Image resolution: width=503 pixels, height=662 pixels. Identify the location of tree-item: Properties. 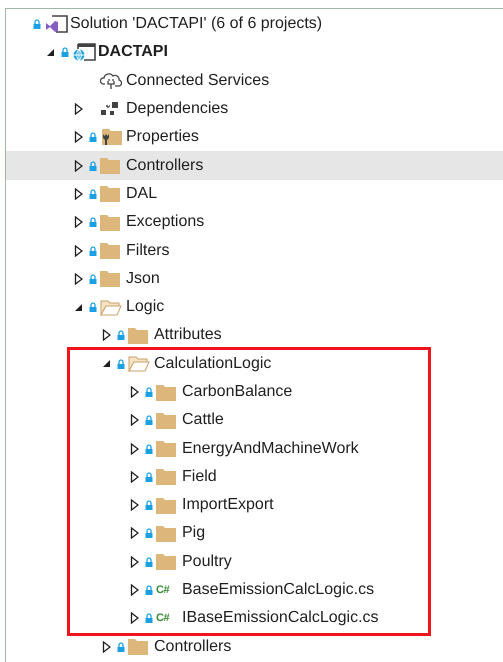
(254, 137).